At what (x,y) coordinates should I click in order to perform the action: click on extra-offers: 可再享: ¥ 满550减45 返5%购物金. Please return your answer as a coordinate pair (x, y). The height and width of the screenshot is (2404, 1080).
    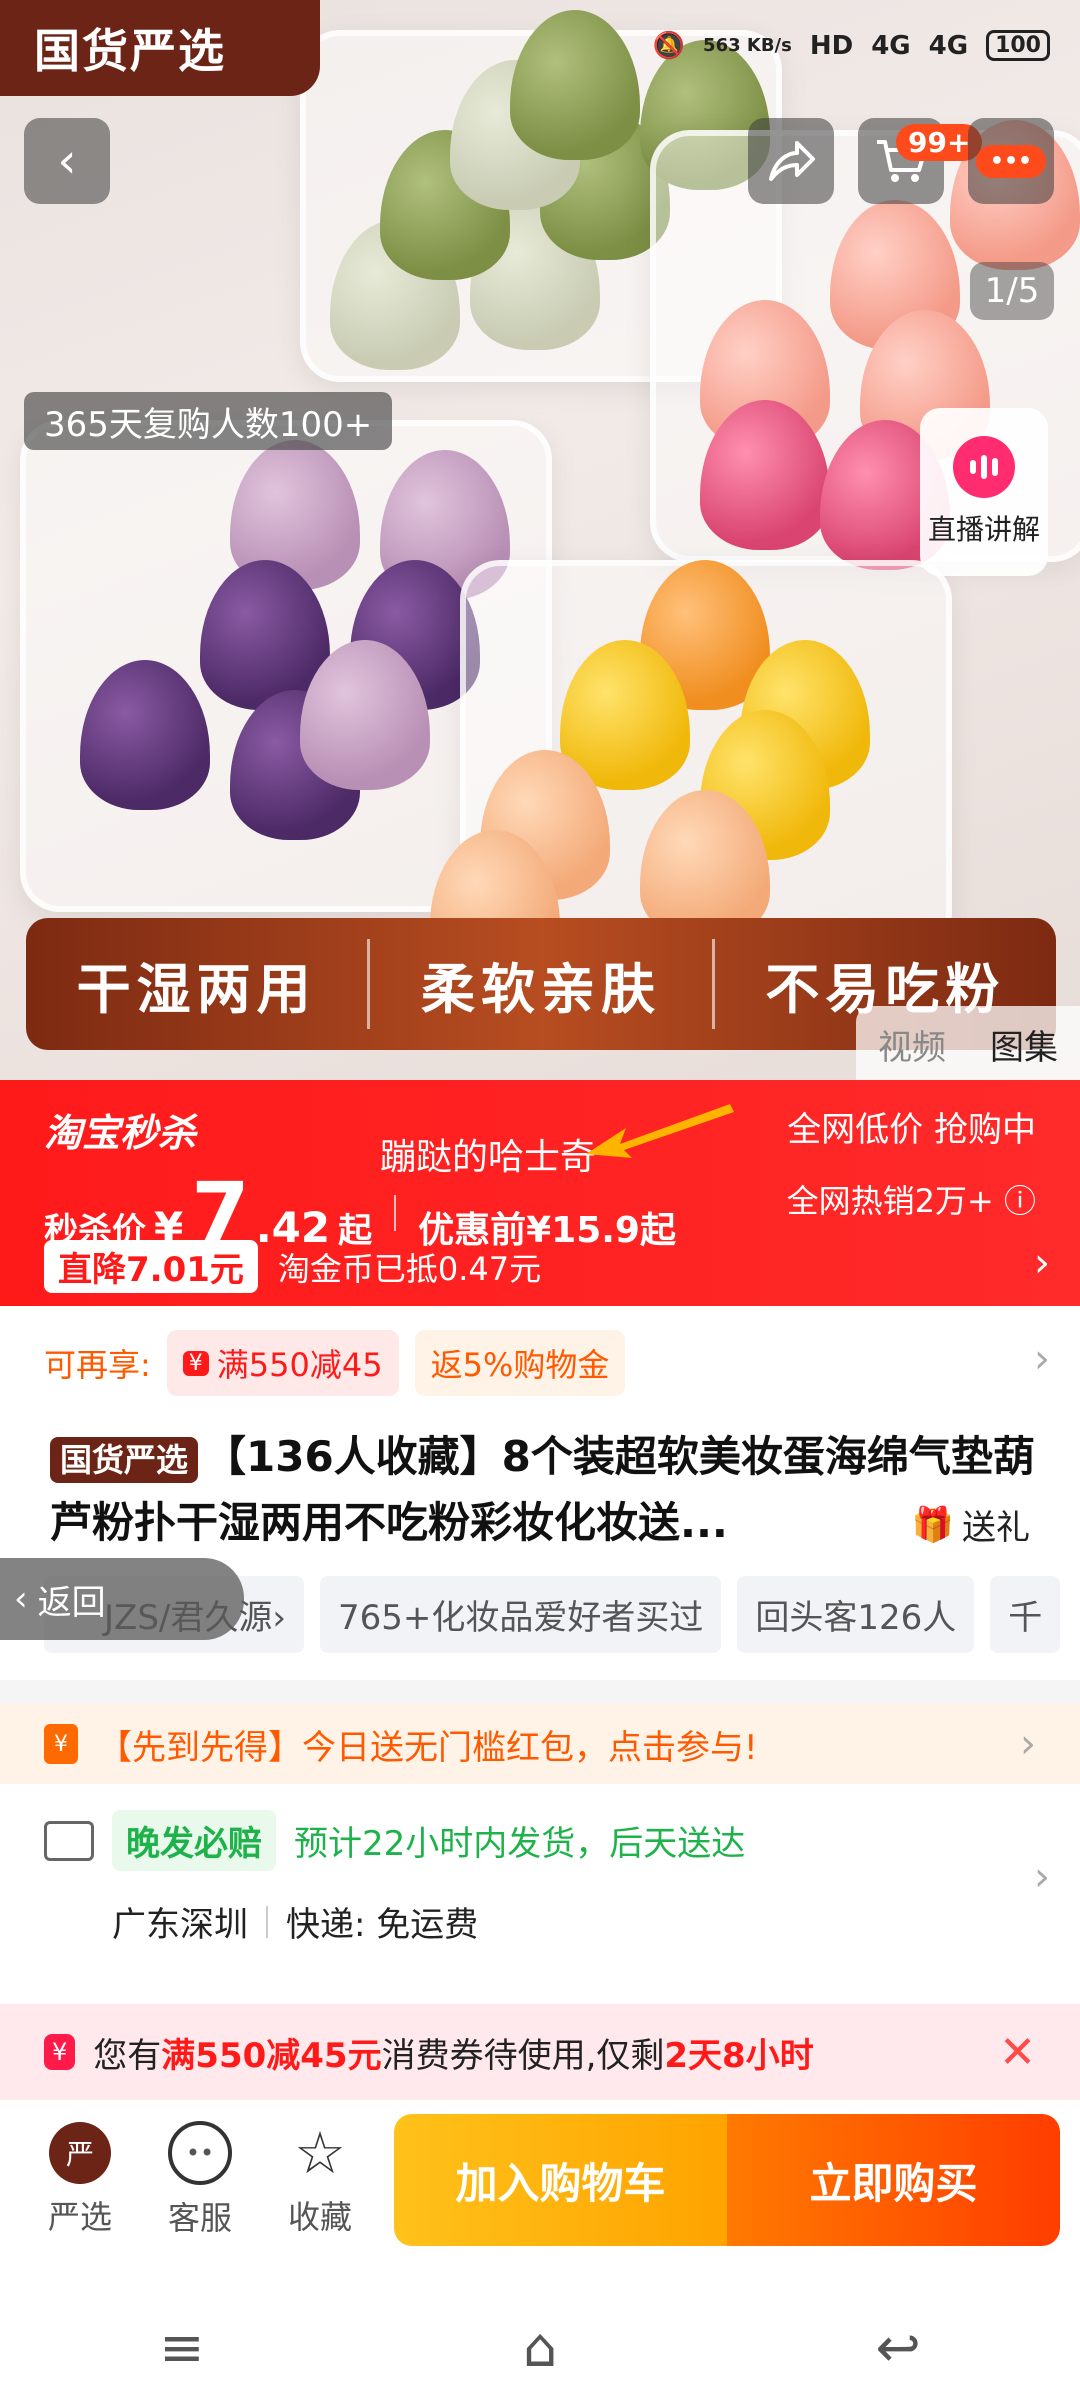
    Looking at the image, I should click on (335, 1363).